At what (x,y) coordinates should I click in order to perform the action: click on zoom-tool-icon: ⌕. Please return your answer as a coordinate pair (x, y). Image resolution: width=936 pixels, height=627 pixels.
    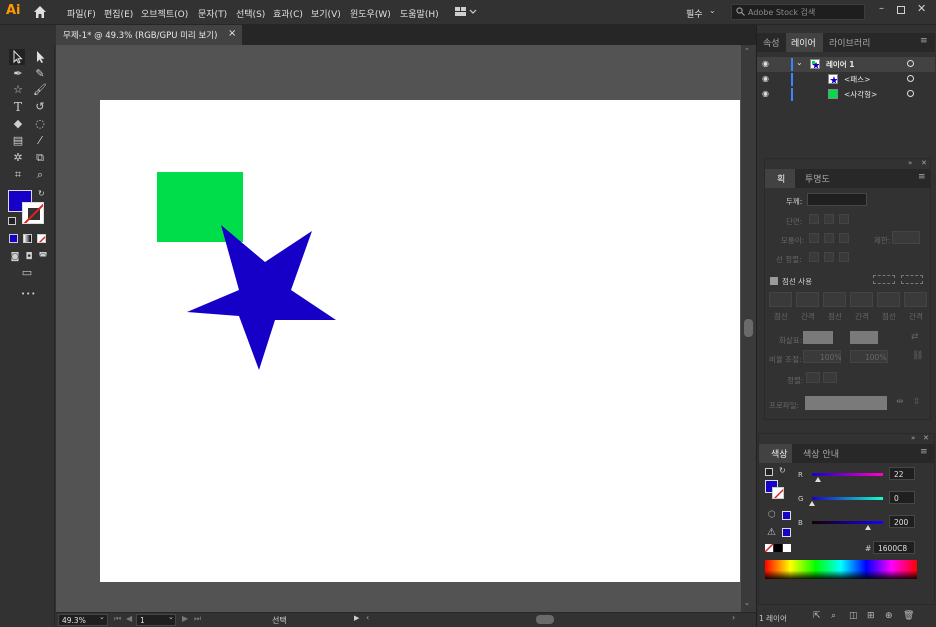
    Looking at the image, I should click on (40, 175).